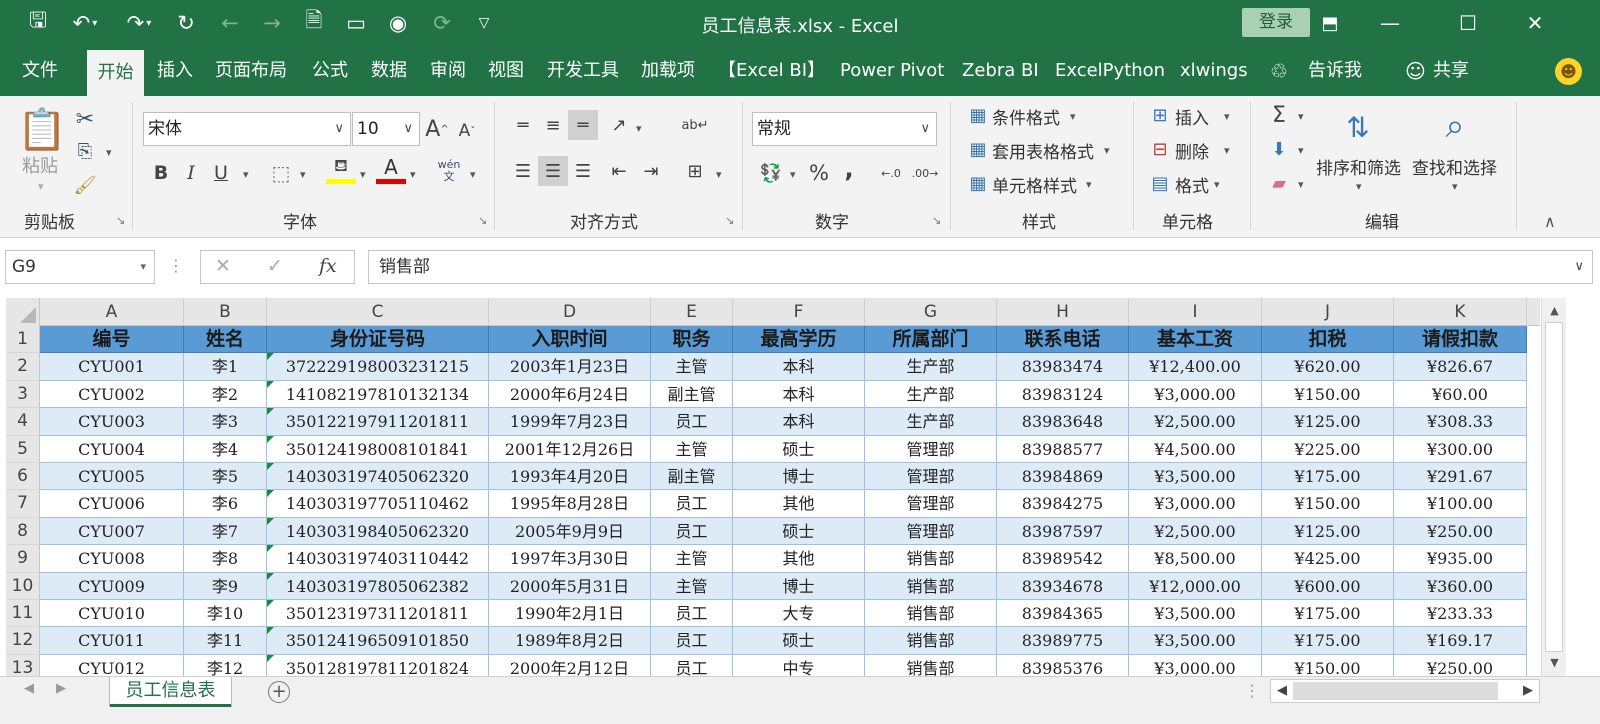 Image resolution: width=1600 pixels, height=724 pixels. I want to click on font-color-icon: A, so click(391, 169).